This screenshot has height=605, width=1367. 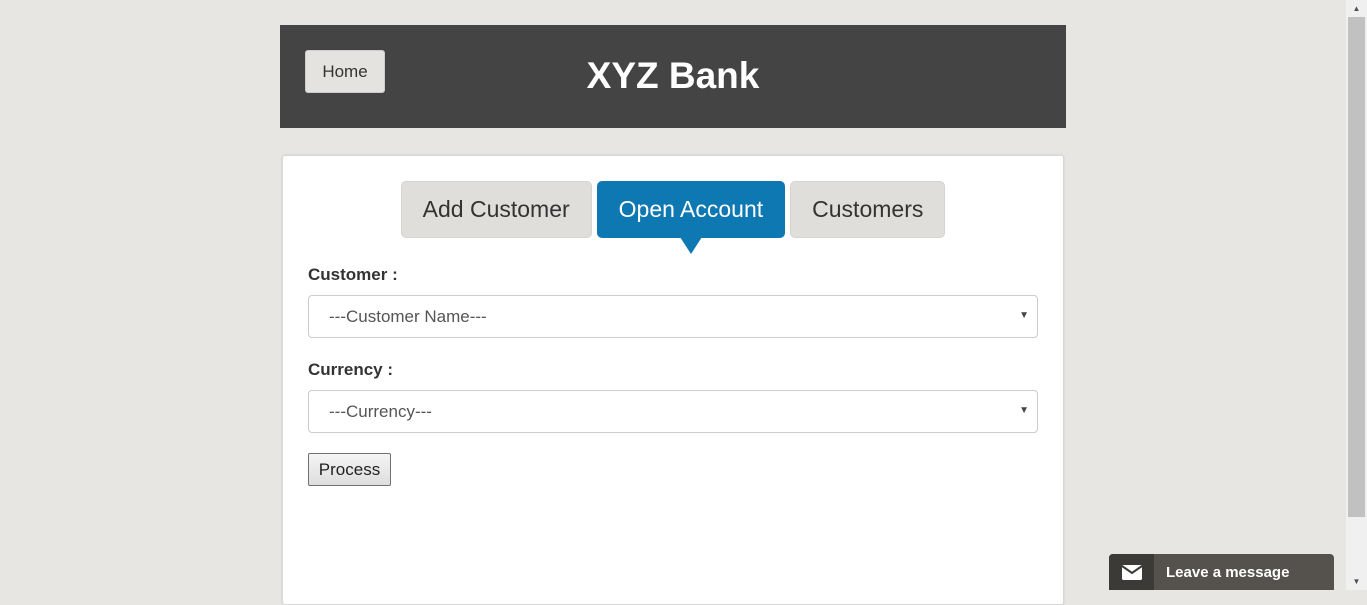 I want to click on leave-message-label: Leave a message, so click(x=1228, y=572).